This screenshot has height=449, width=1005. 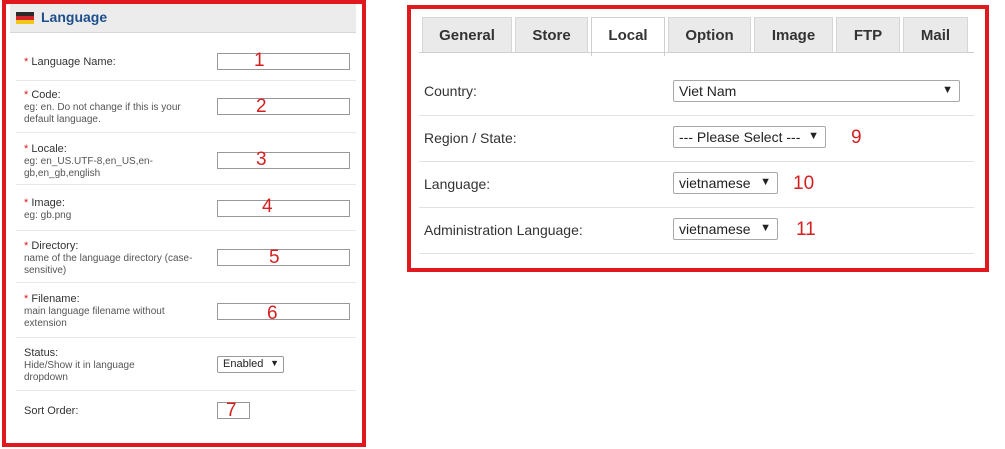 What do you see at coordinates (551, 35) in the screenshot?
I see `tab-store: Store` at bounding box center [551, 35].